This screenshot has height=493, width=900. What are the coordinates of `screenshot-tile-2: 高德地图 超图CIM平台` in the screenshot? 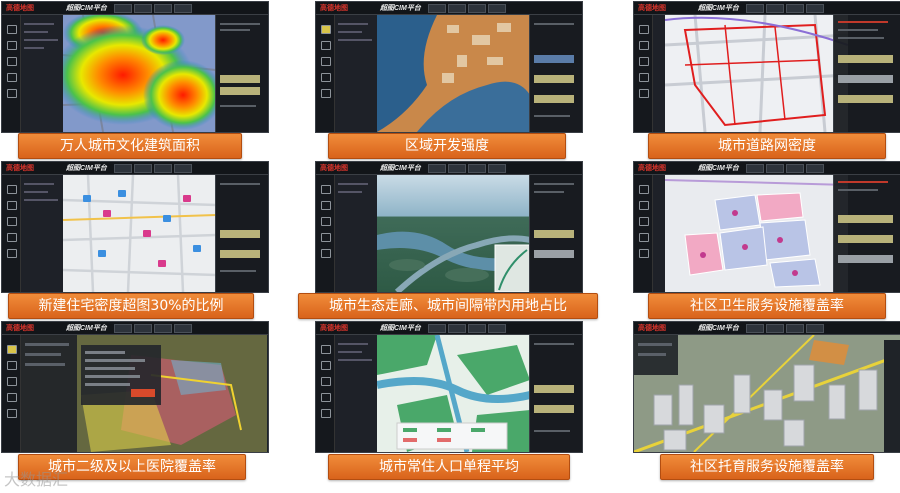 It's located at (449, 67).